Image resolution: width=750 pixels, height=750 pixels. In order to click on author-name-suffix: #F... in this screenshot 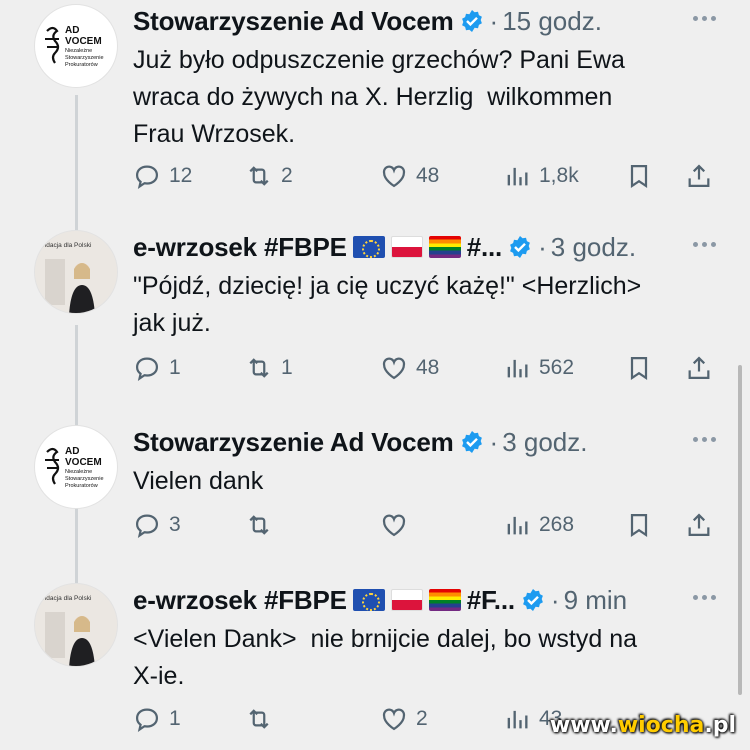, I will do `click(490, 599)`.